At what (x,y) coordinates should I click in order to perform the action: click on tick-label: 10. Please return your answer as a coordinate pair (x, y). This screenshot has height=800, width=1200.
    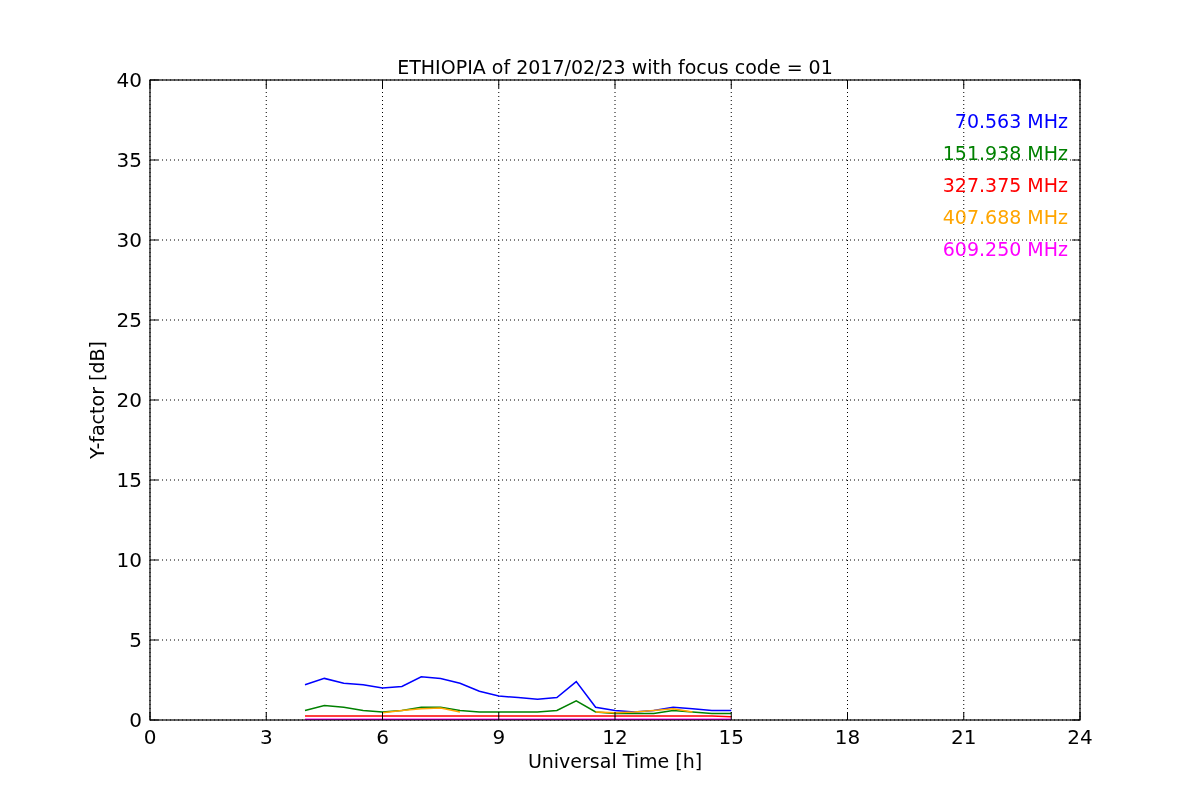
    Looking at the image, I should click on (129, 560).